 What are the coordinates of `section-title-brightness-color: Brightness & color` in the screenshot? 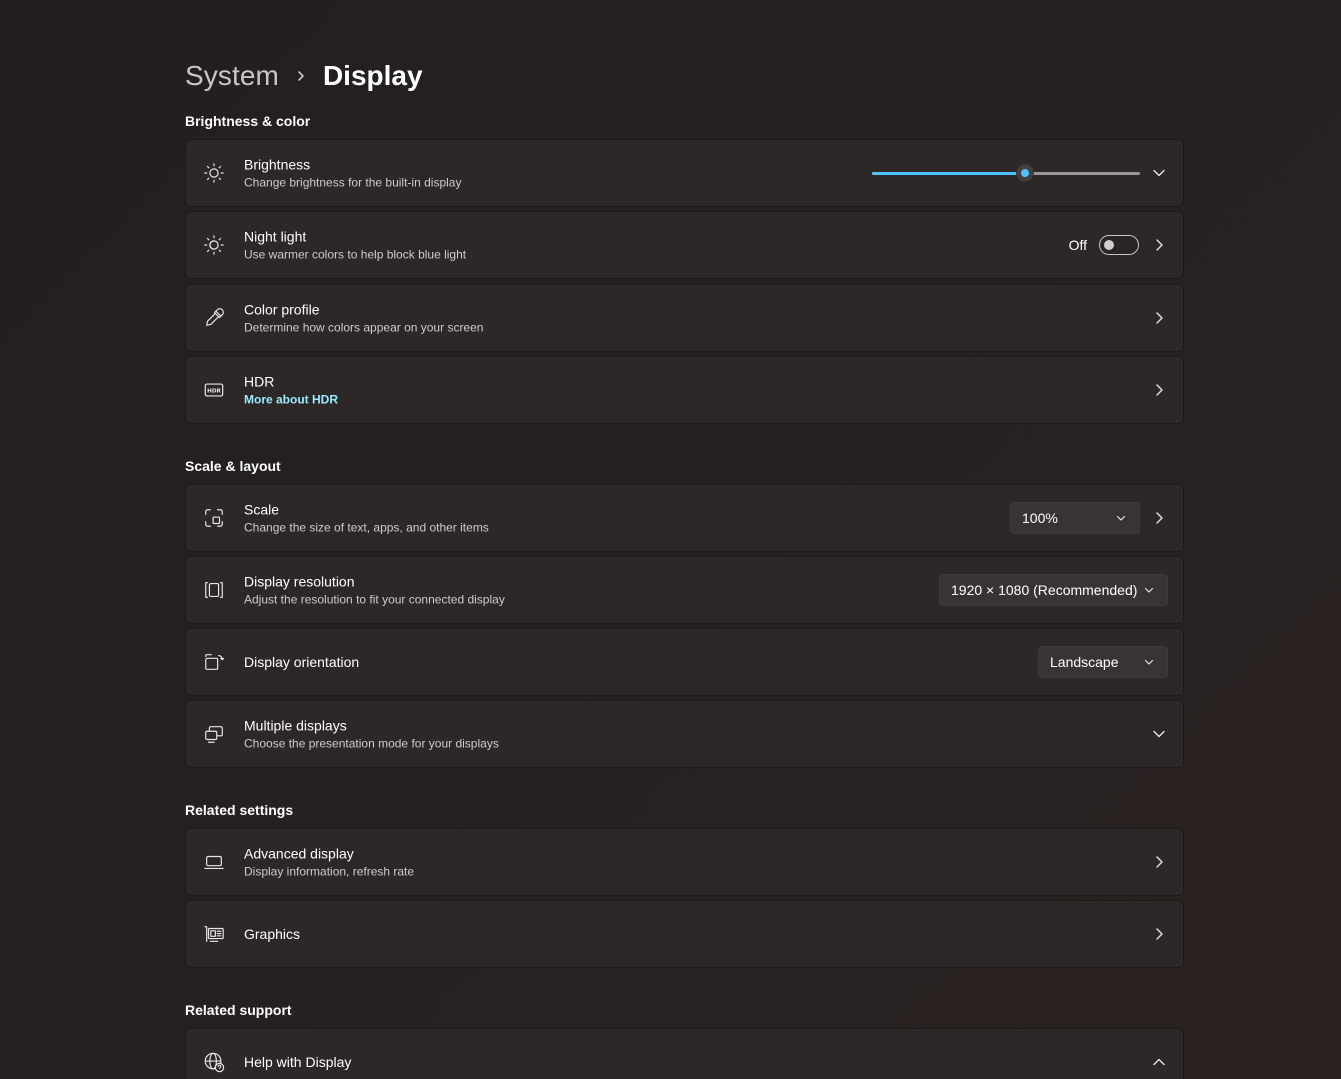 It's located at (248, 121).